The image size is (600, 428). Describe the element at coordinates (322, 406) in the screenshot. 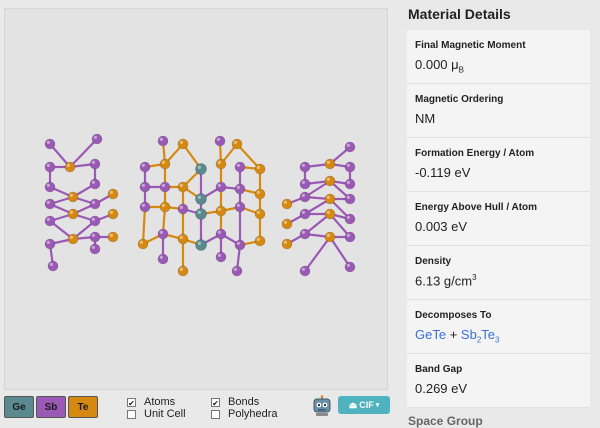

I see `robot-icon` at that location.